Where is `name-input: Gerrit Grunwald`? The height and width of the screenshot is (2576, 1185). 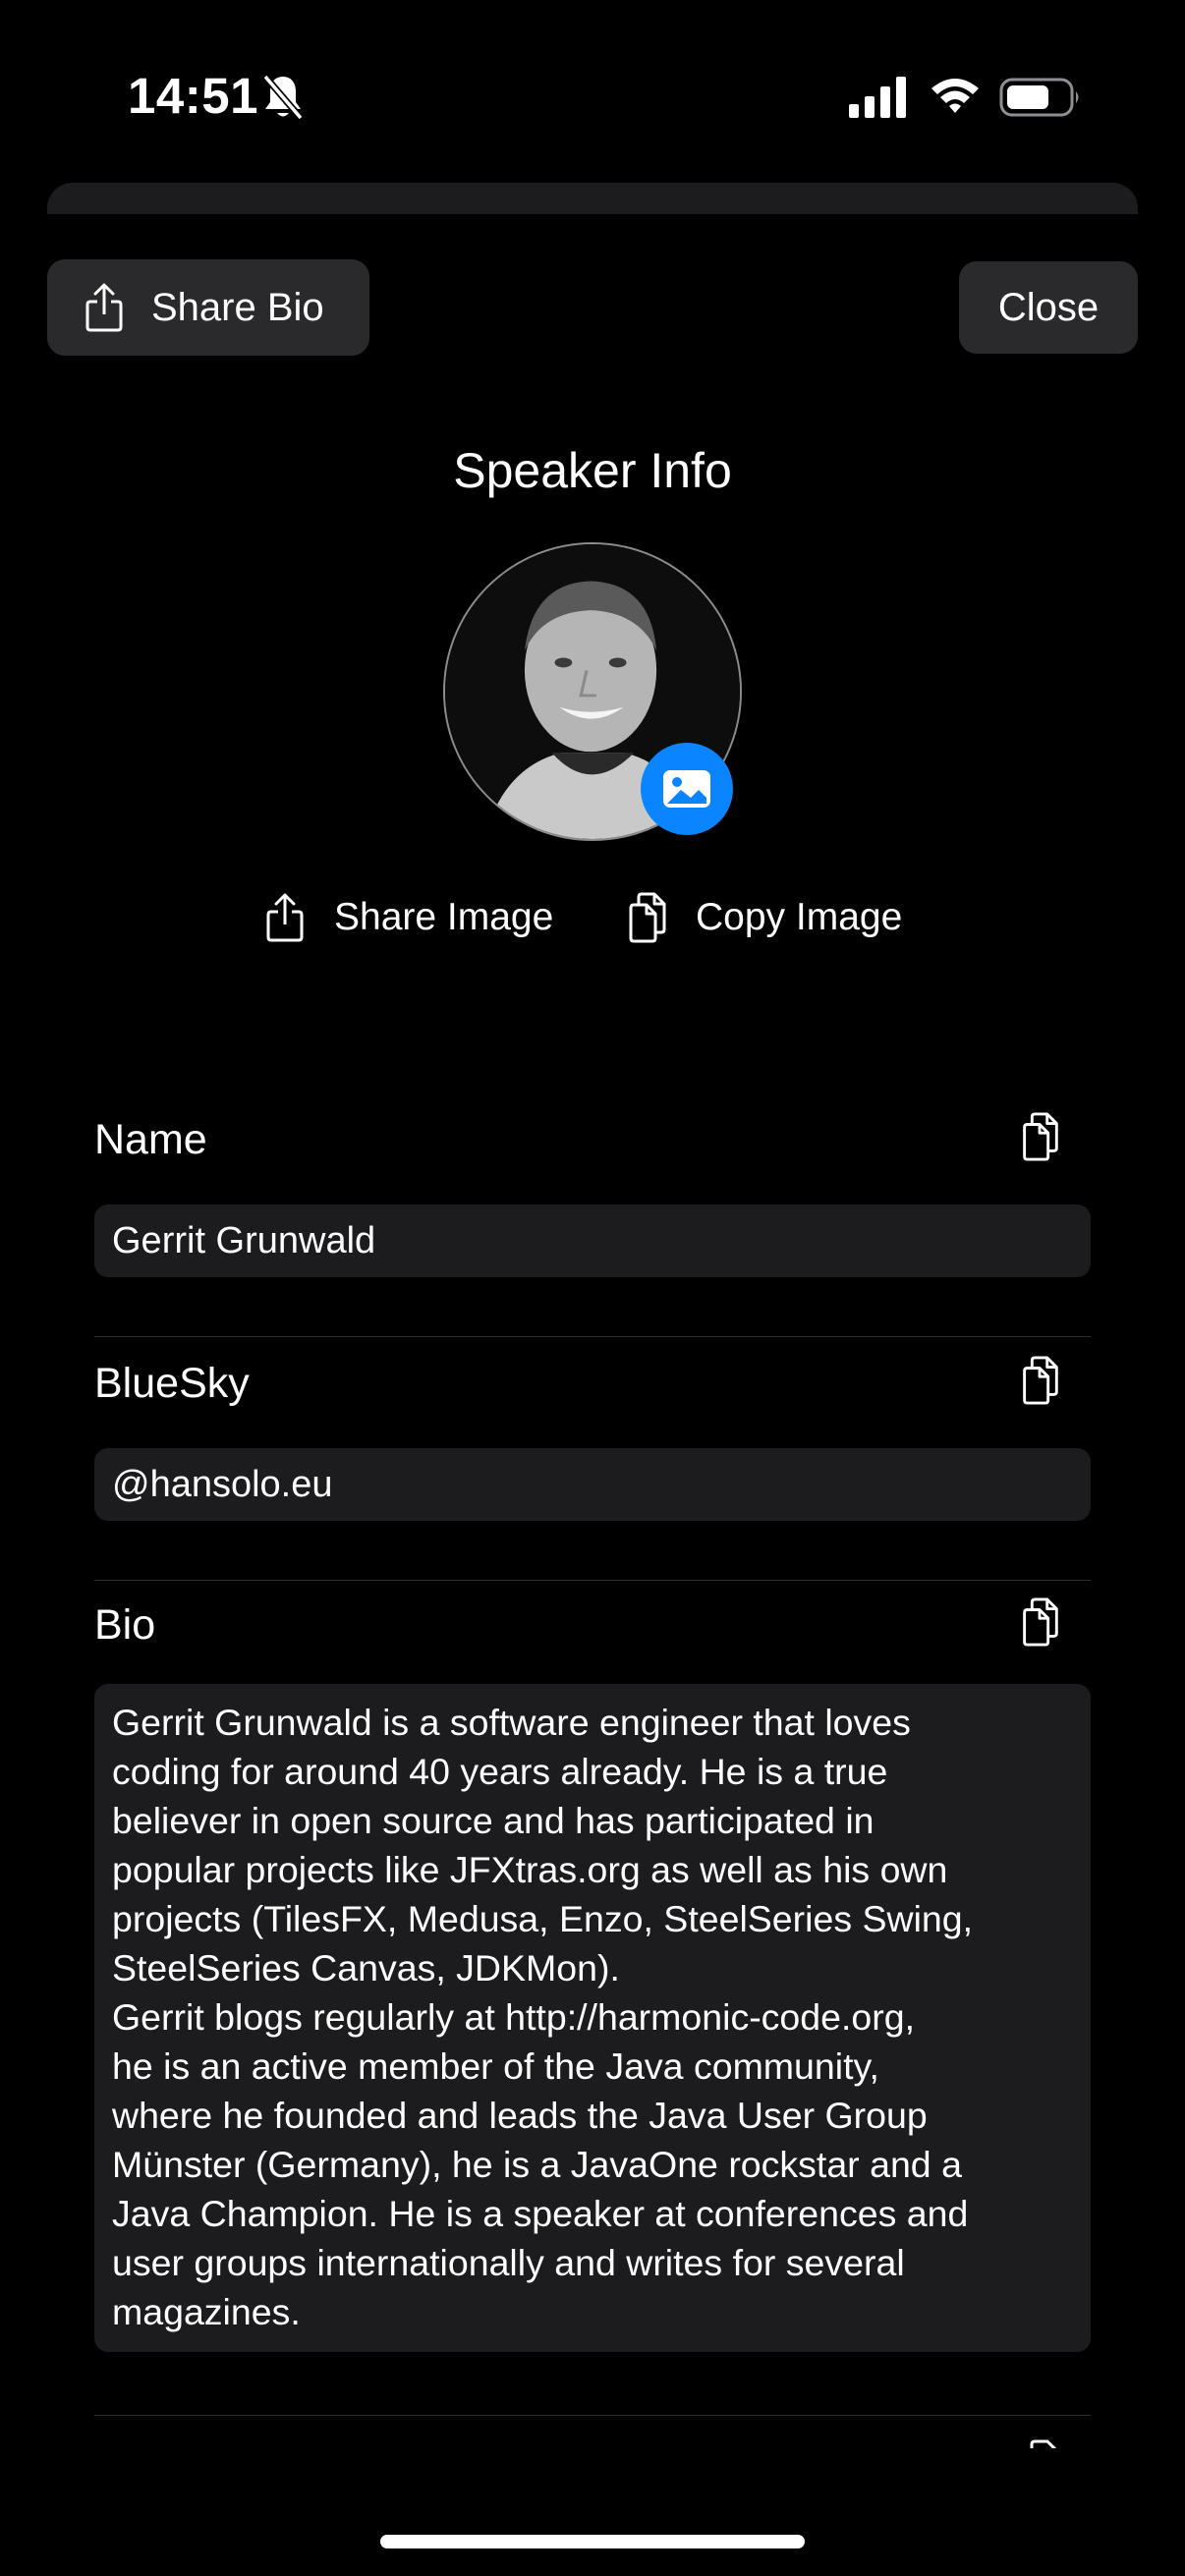
name-input: Gerrit Grunwald is located at coordinates (592, 1240).